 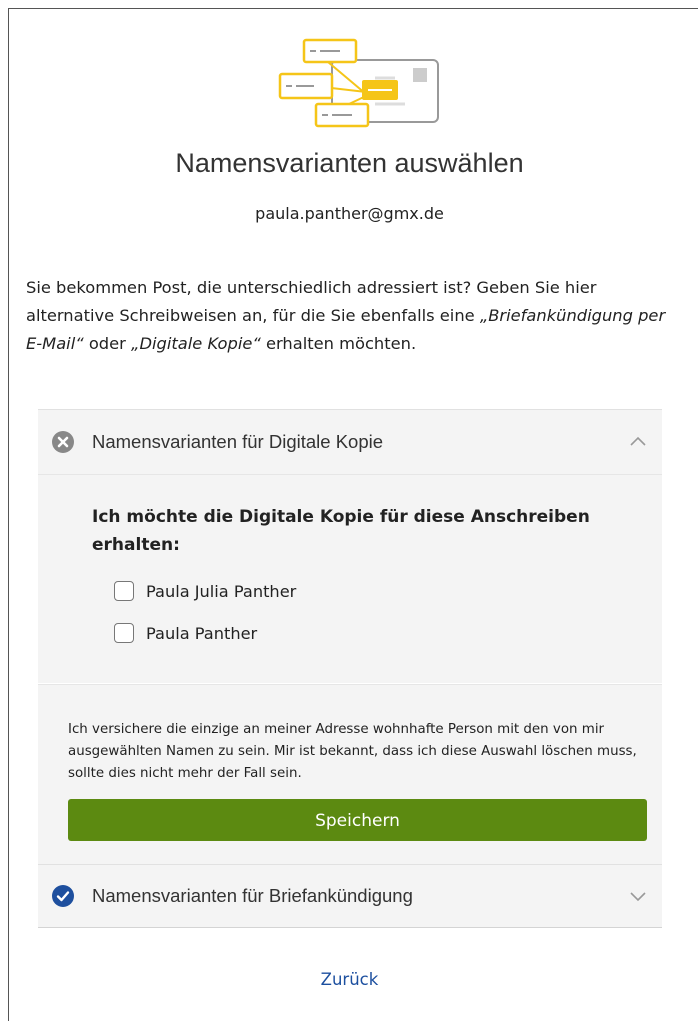 What do you see at coordinates (358, 83) in the screenshot?
I see `address-variants-illustration-icon` at bounding box center [358, 83].